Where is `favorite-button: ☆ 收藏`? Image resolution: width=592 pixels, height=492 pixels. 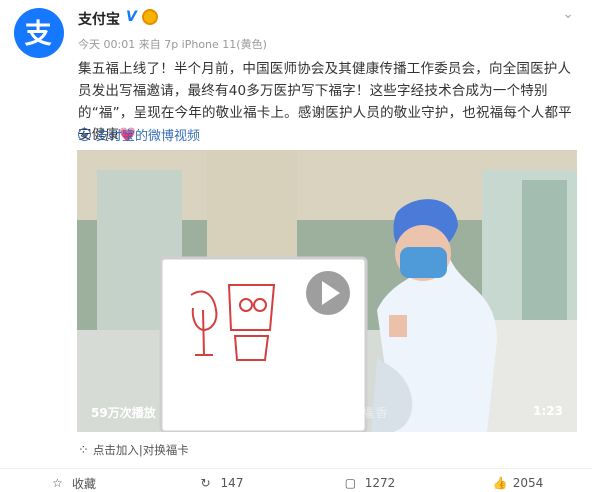 favorite-button: ☆ 收藏 is located at coordinates (74, 483).